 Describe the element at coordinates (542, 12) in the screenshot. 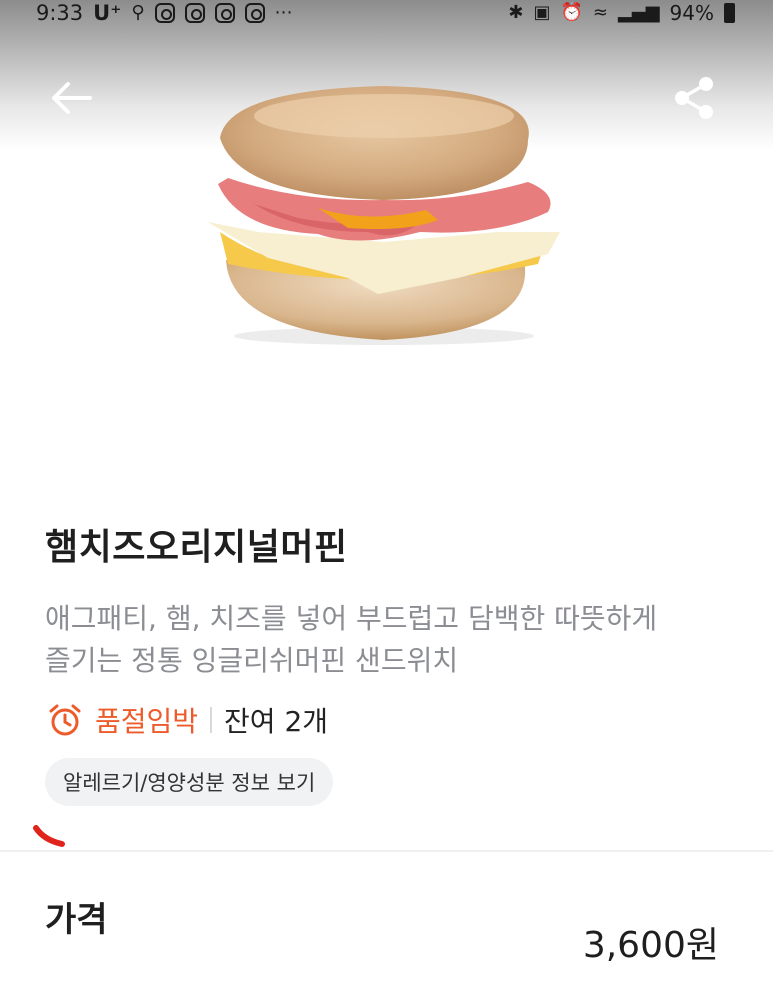

I see `nfc-icon: ▣` at that location.